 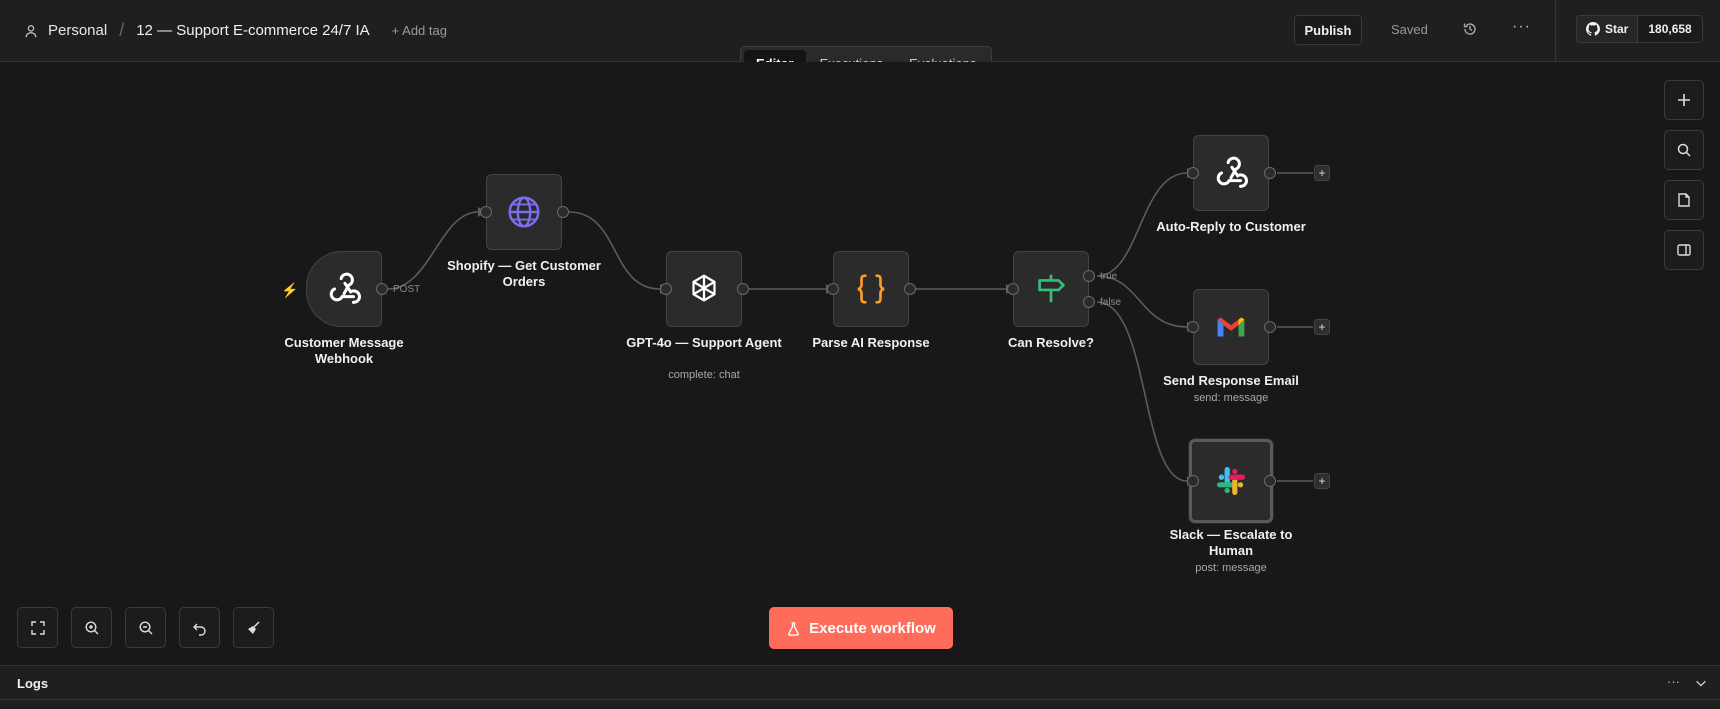 I want to click on zoom-out-button, so click(x=145, y=627).